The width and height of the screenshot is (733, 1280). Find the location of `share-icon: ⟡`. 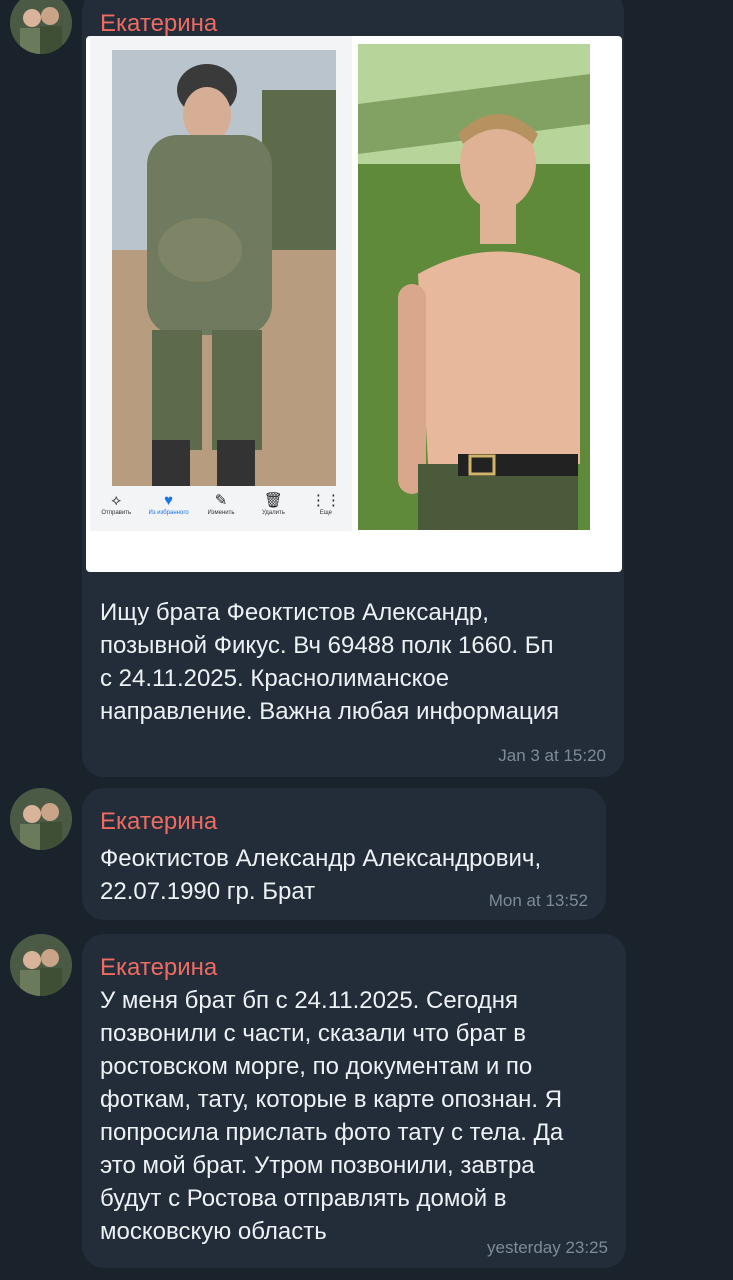

share-icon: ⟡ is located at coordinates (116, 500).